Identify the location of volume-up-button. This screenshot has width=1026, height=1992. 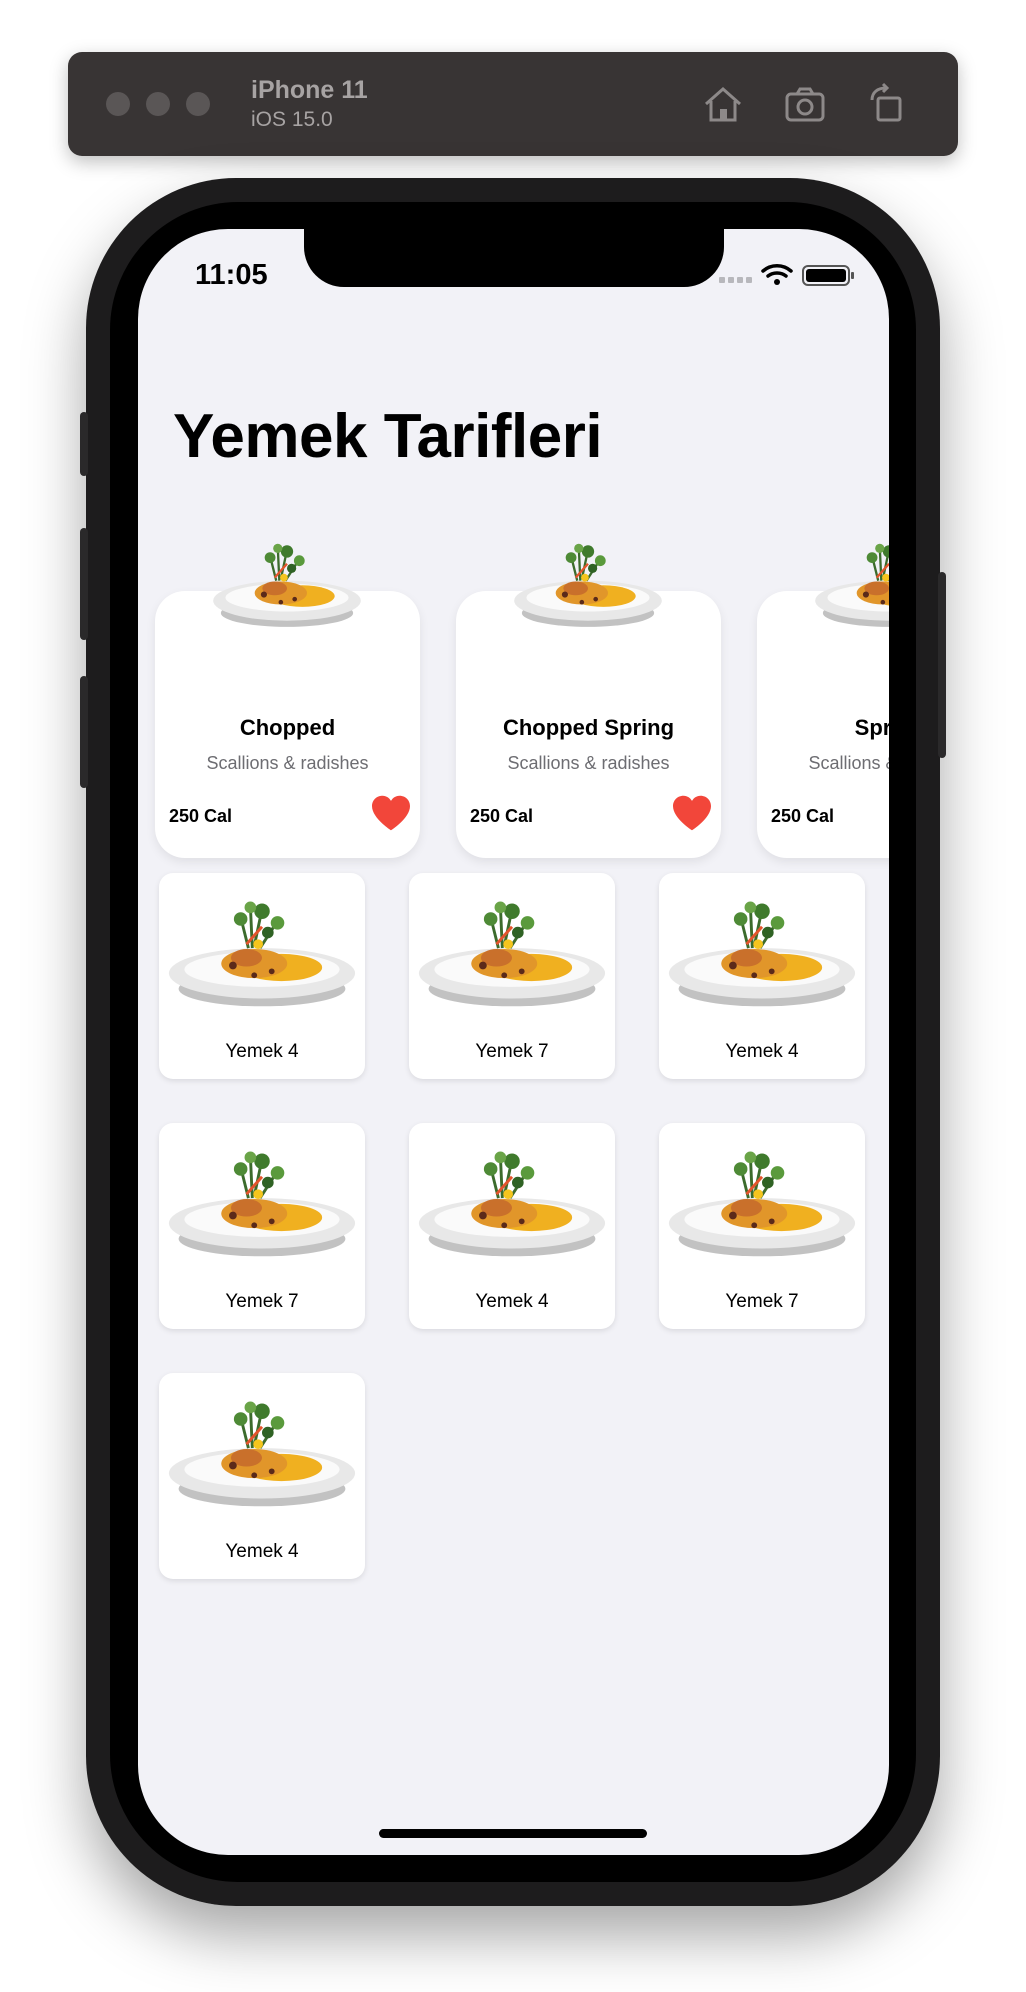
(84, 584).